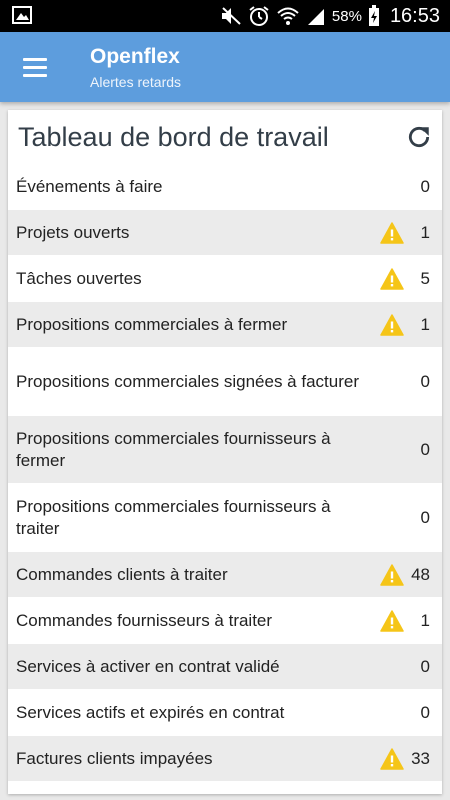 Image resolution: width=450 pixels, height=800 pixels. What do you see at coordinates (225, 187) in the screenshot?
I see `list-item: Événements à faire 0` at bounding box center [225, 187].